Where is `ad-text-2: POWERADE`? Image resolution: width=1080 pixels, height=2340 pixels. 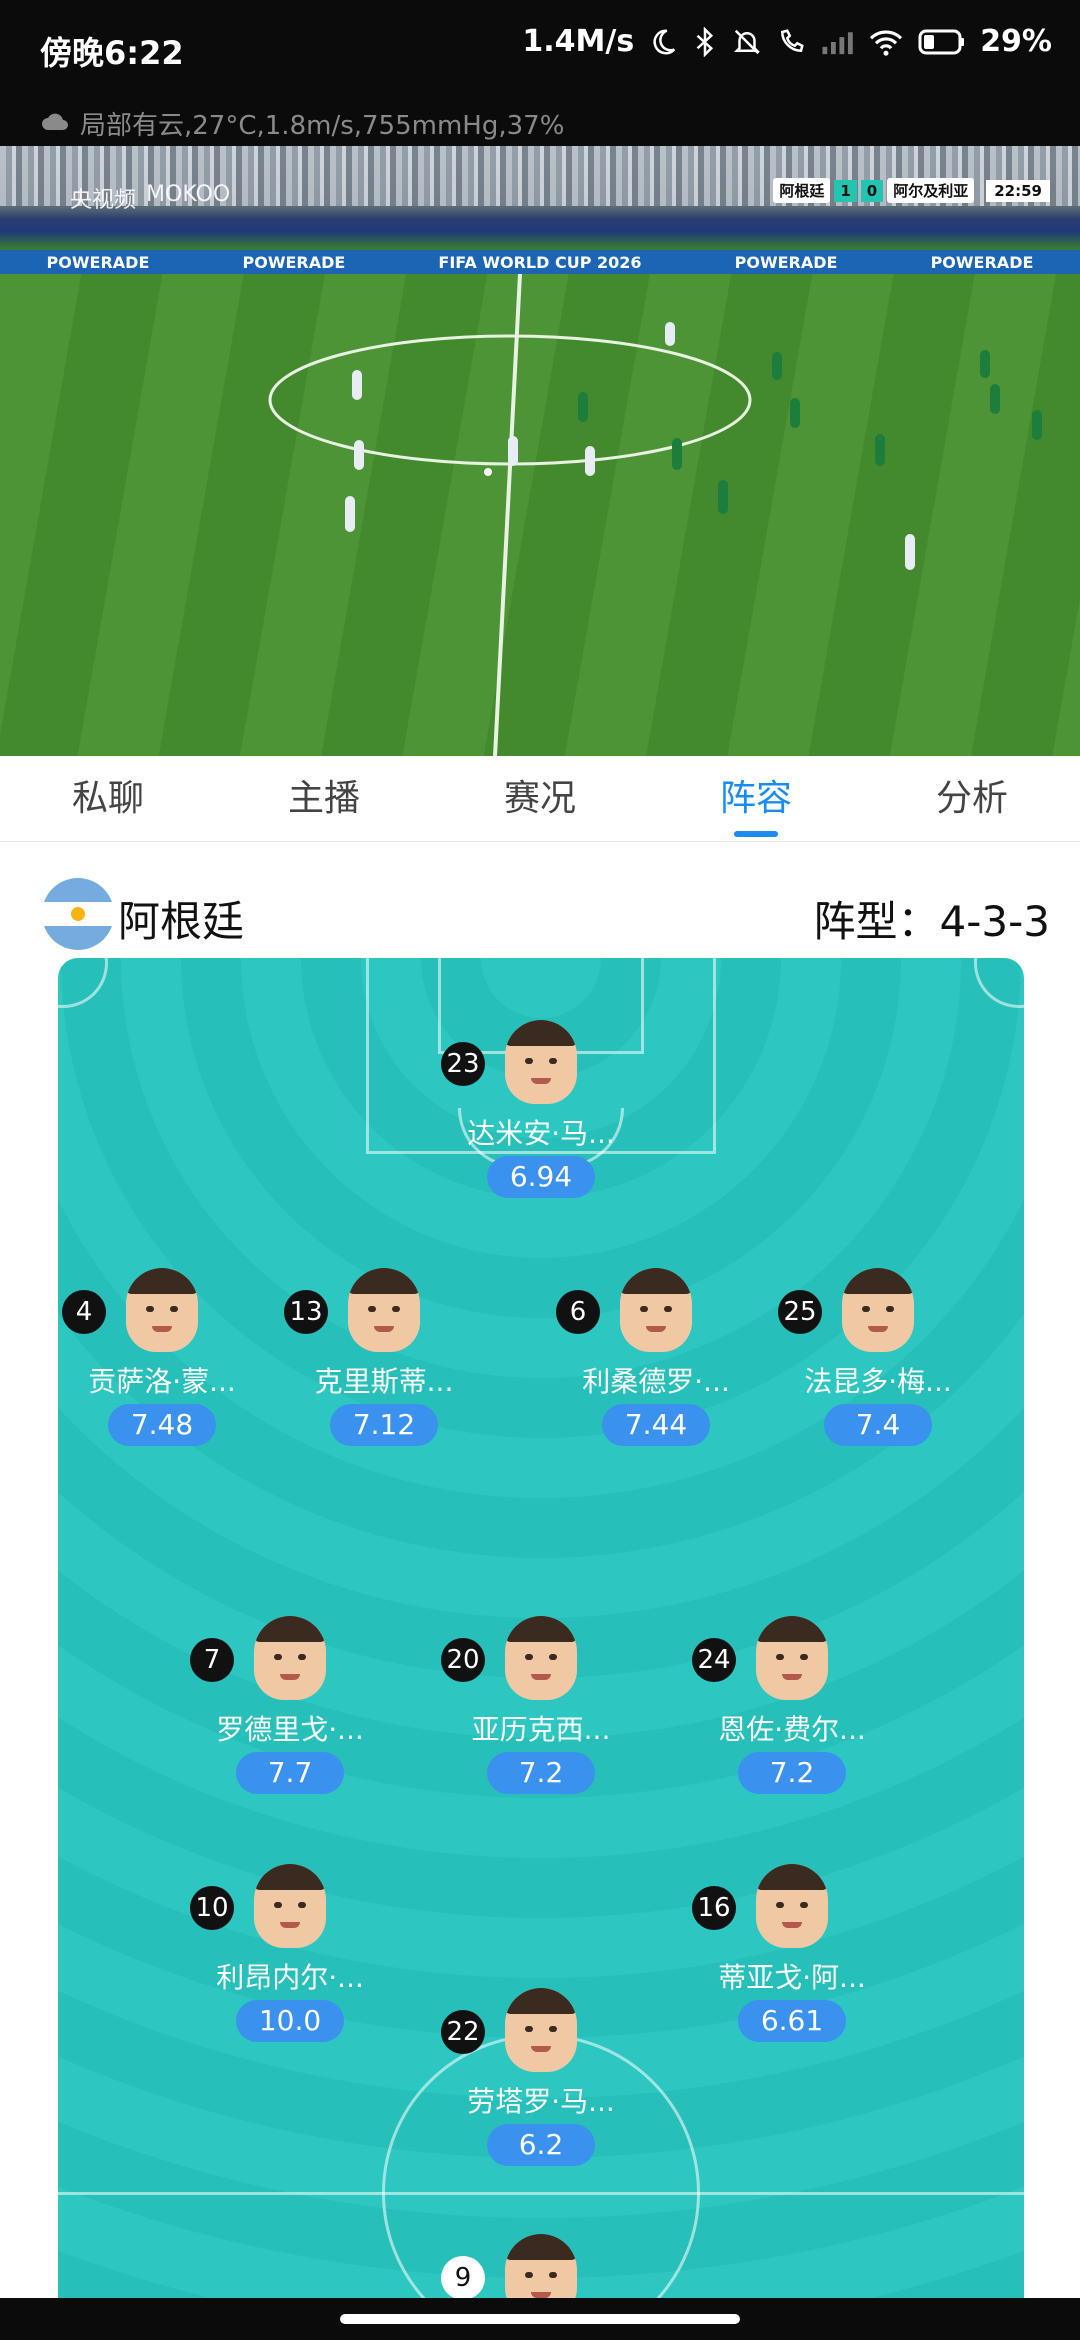 ad-text-2: POWERADE is located at coordinates (294, 262).